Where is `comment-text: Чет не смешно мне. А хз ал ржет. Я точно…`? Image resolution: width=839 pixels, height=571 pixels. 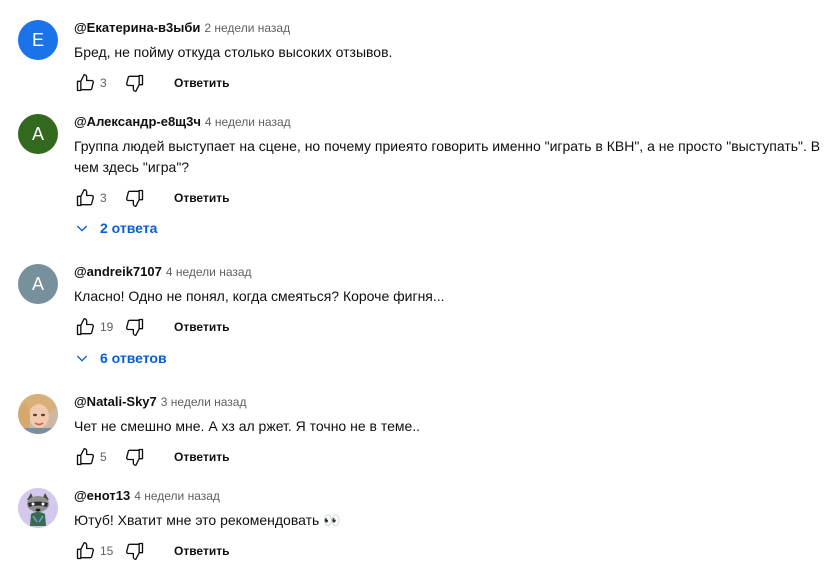 comment-text: Чет не смешно мне. А хз ал ржет. Я точно… is located at coordinates (247, 426).